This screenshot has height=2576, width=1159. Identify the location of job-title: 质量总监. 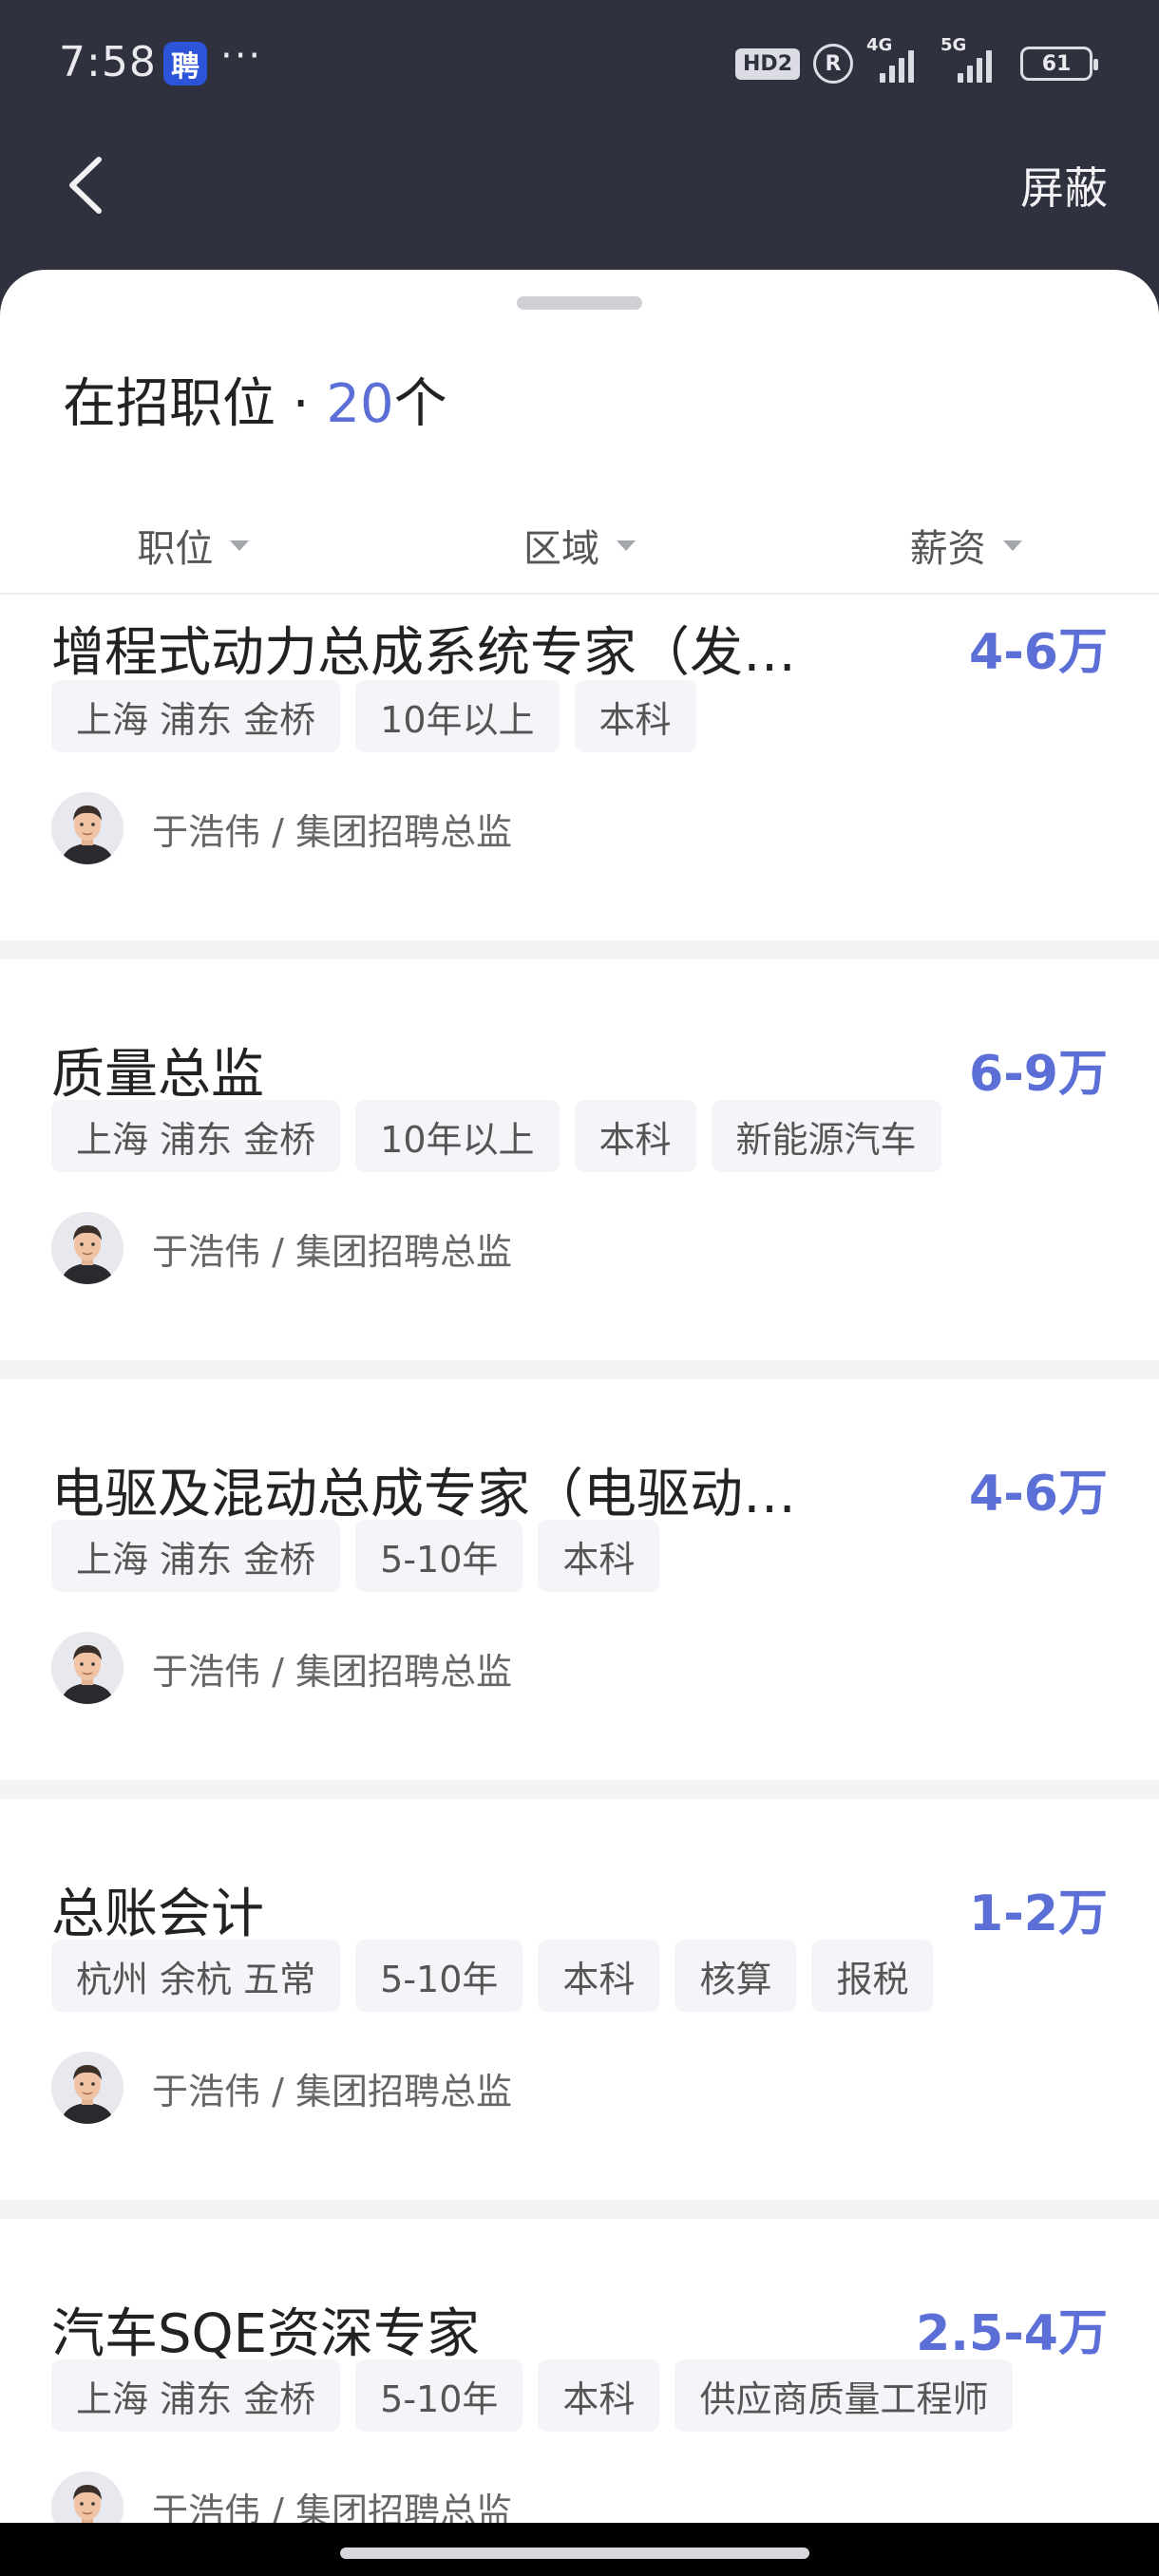
(157, 1075).